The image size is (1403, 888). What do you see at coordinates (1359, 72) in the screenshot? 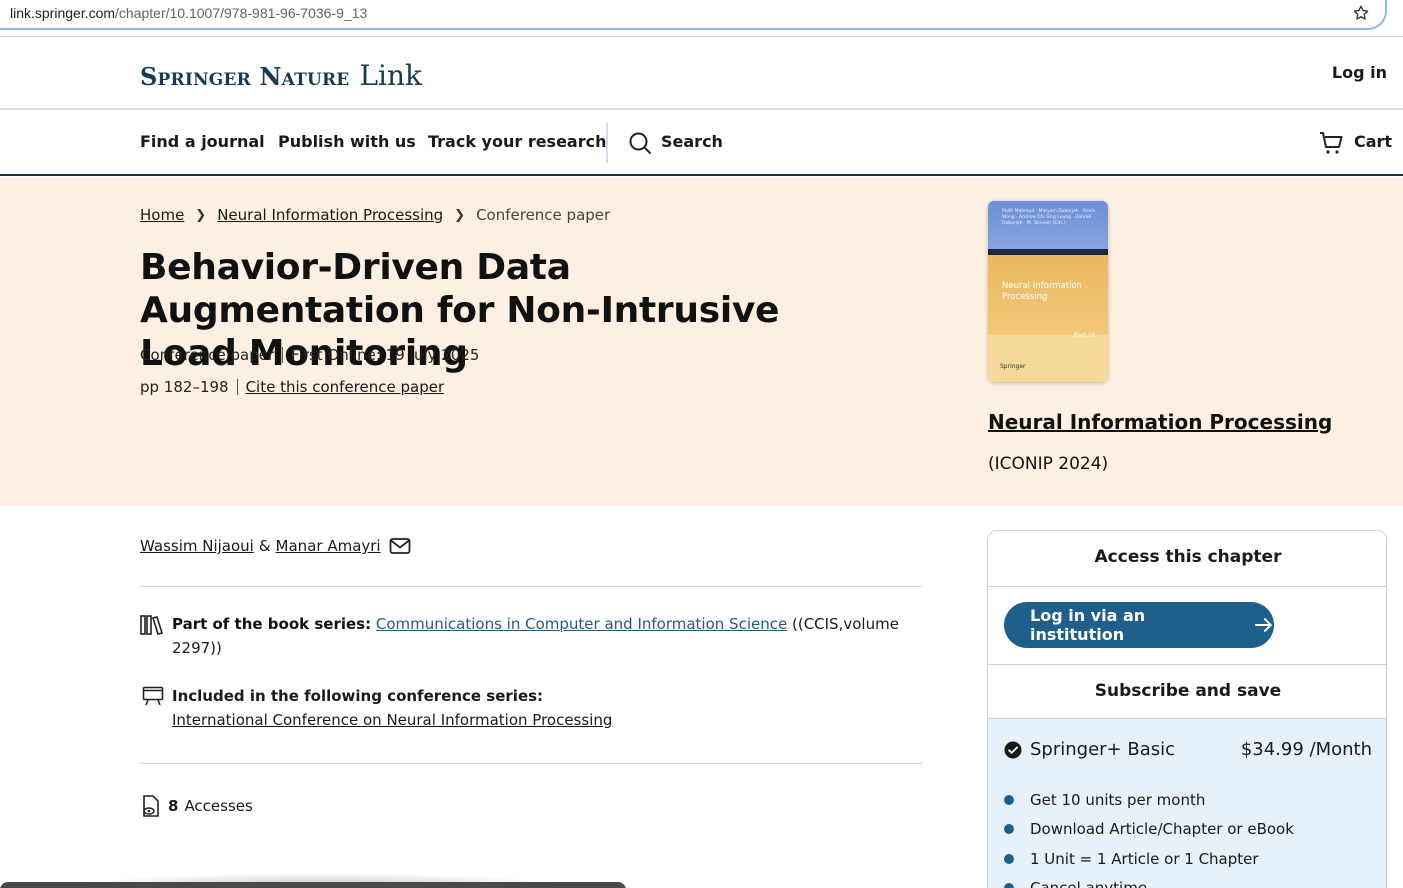
I see `login-link: Log in` at bounding box center [1359, 72].